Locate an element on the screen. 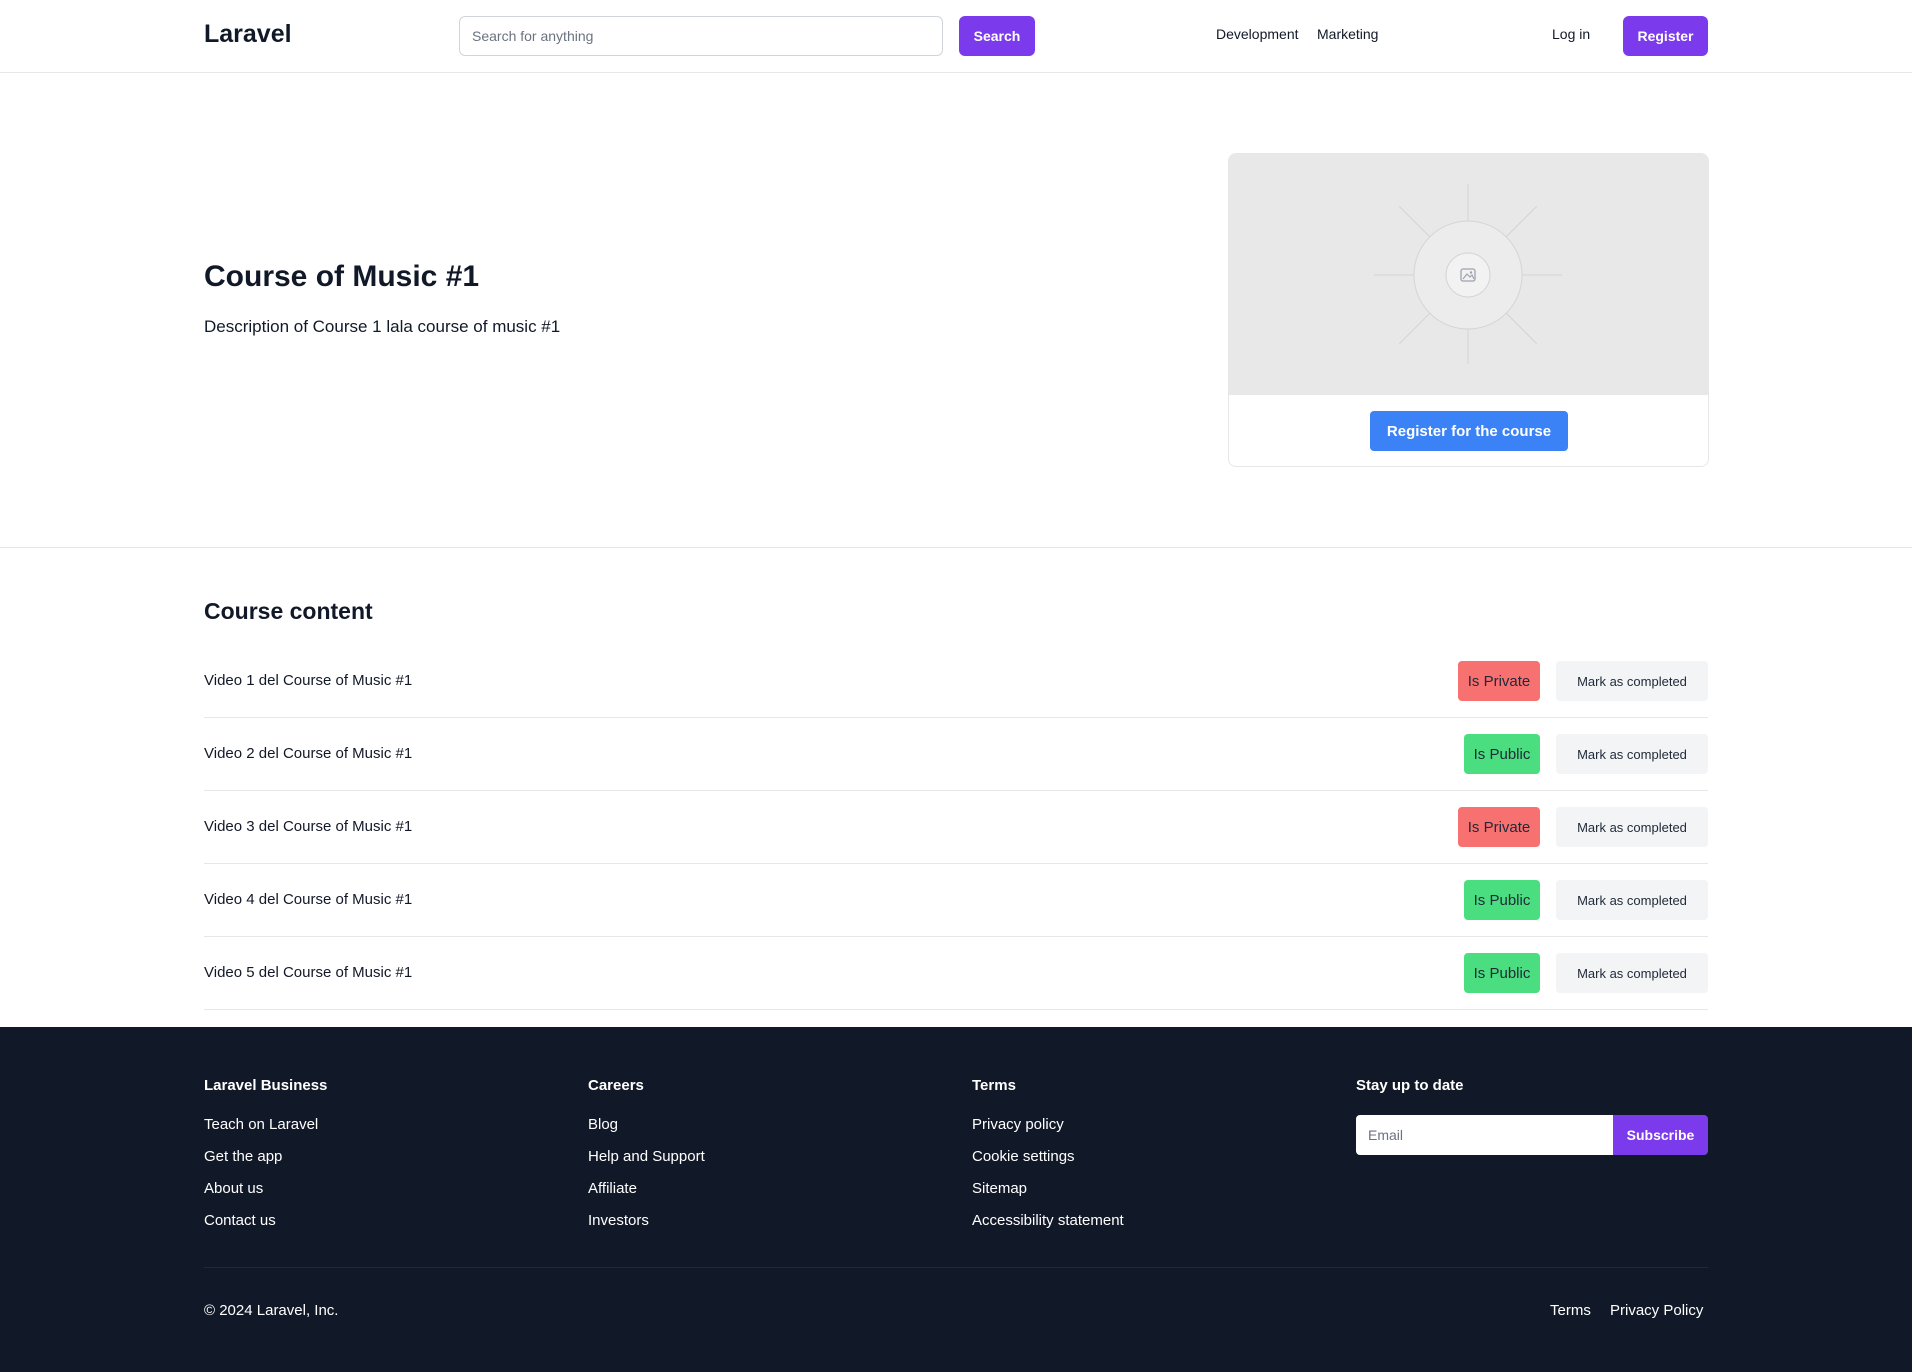  footer-link: About us is located at coordinates (265, 1195).